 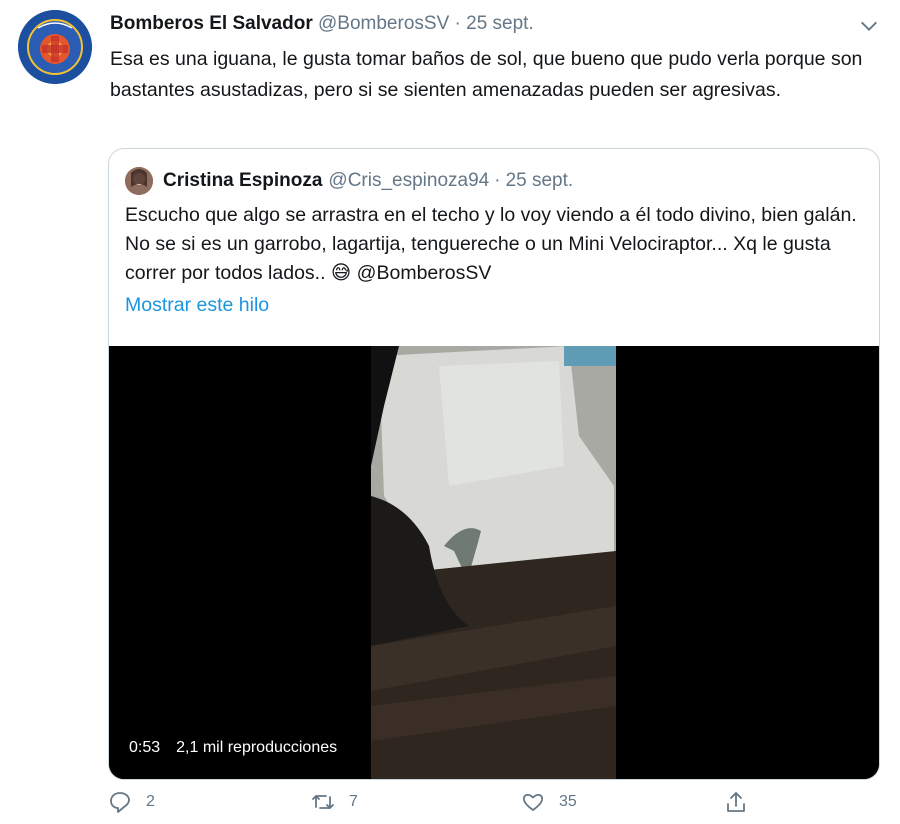 I want to click on author-name: Bomberos El Salvador, so click(x=211, y=23).